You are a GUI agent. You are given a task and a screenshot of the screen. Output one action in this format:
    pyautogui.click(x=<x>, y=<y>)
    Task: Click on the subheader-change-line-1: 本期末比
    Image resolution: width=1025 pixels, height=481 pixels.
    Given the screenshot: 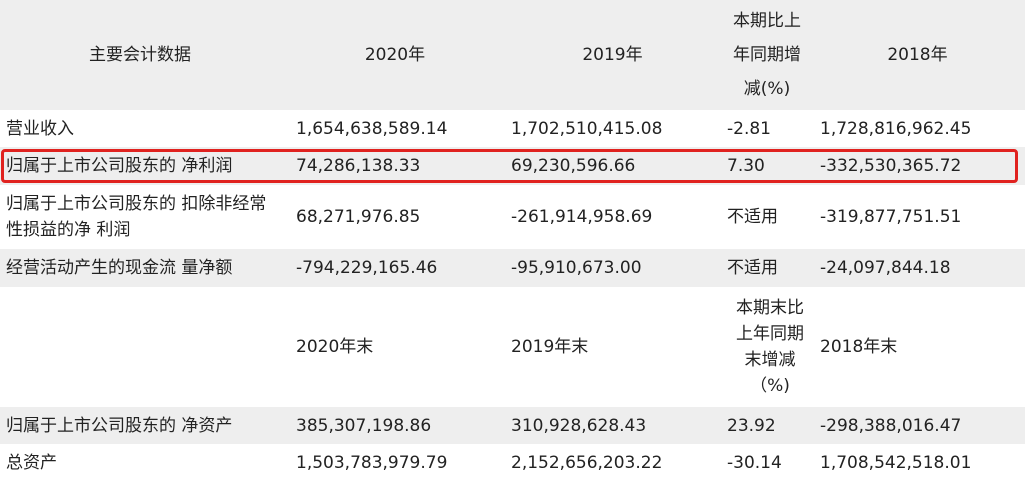 What is the action you would take?
    pyautogui.click(x=770, y=308)
    